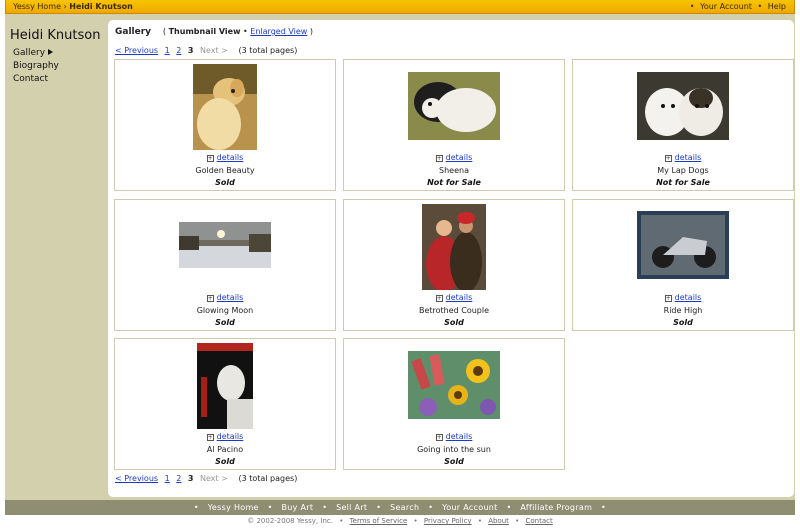 This screenshot has width=800, height=532. I want to click on footer-link-search: Search, so click(404, 507).